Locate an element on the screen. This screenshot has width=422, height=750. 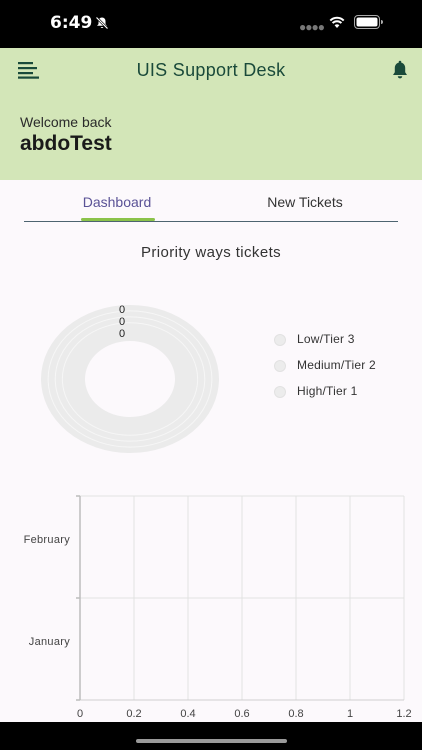
y-category-label: January is located at coordinates (49, 642).